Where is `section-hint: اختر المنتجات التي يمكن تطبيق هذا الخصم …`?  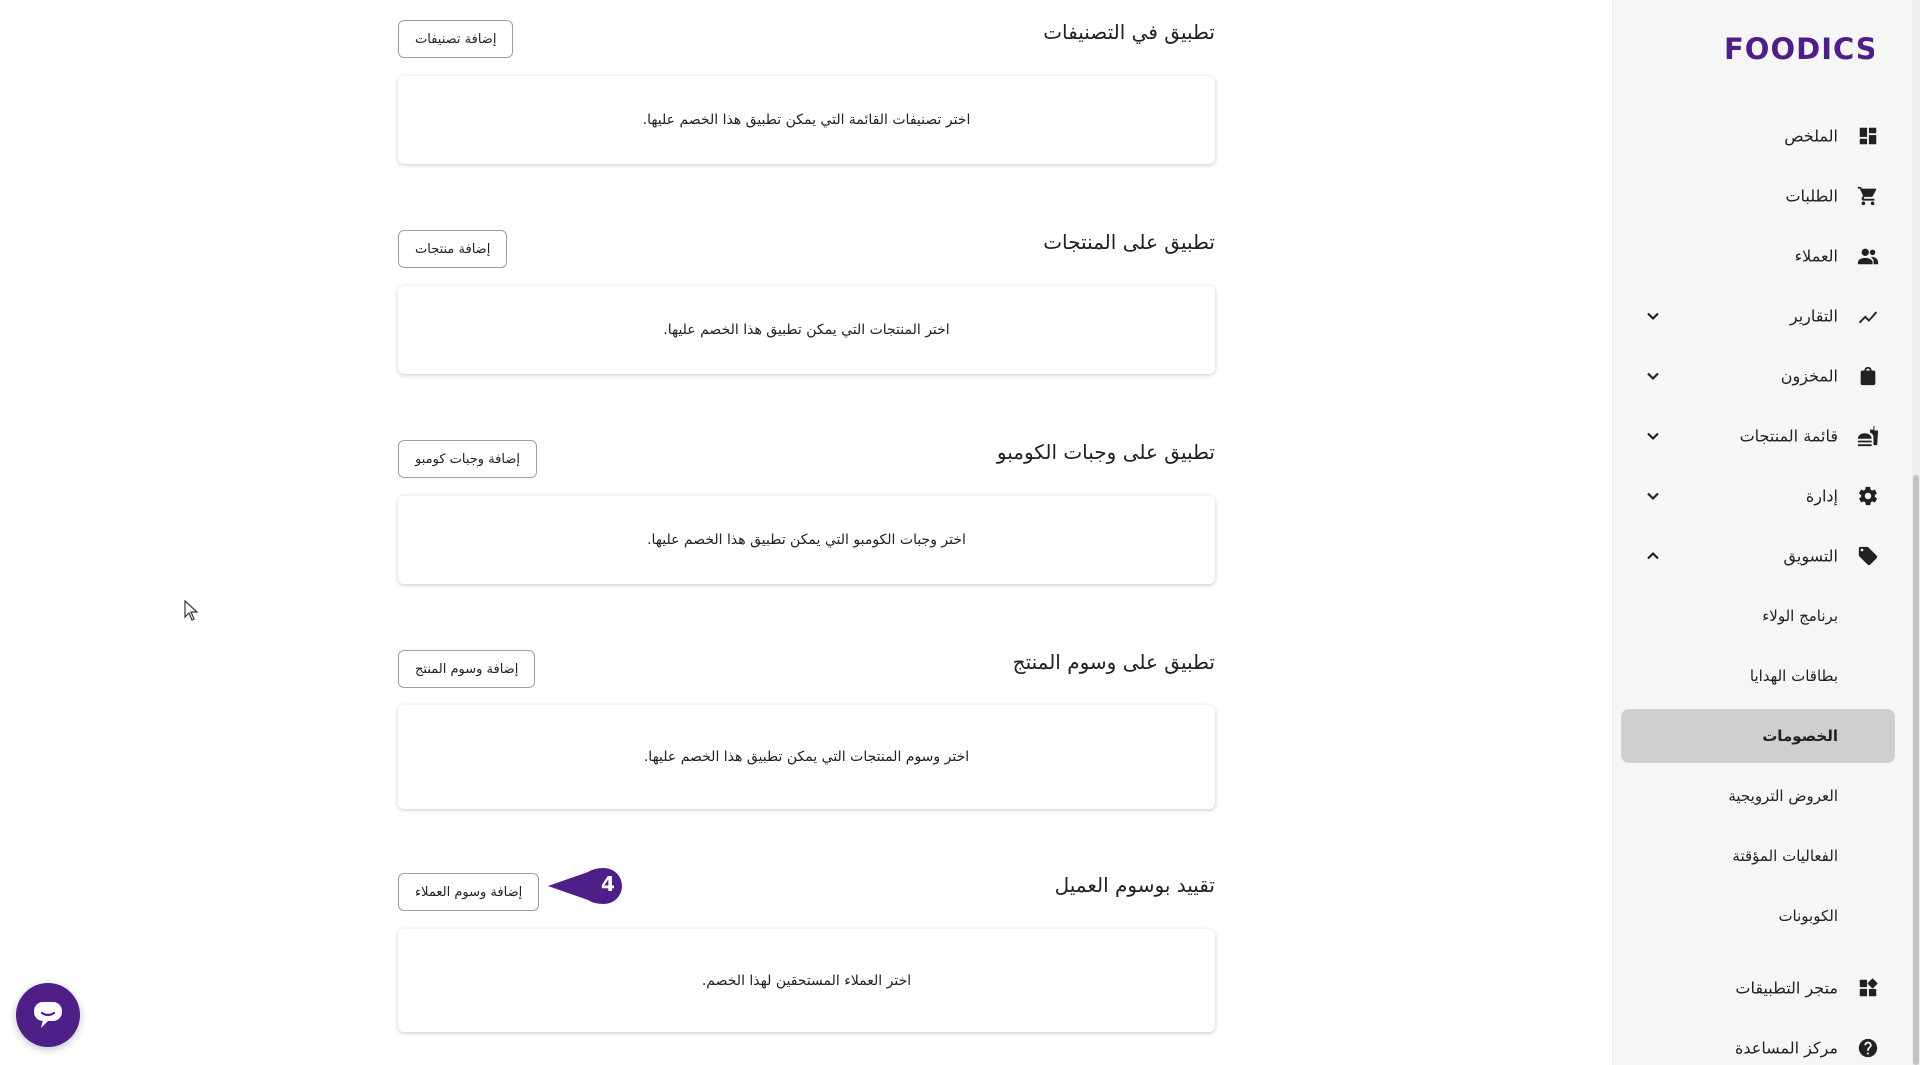 section-hint: اختر المنتجات التي يمكن تطبيق هذا الخصم … is located at coordinates (806, 330).